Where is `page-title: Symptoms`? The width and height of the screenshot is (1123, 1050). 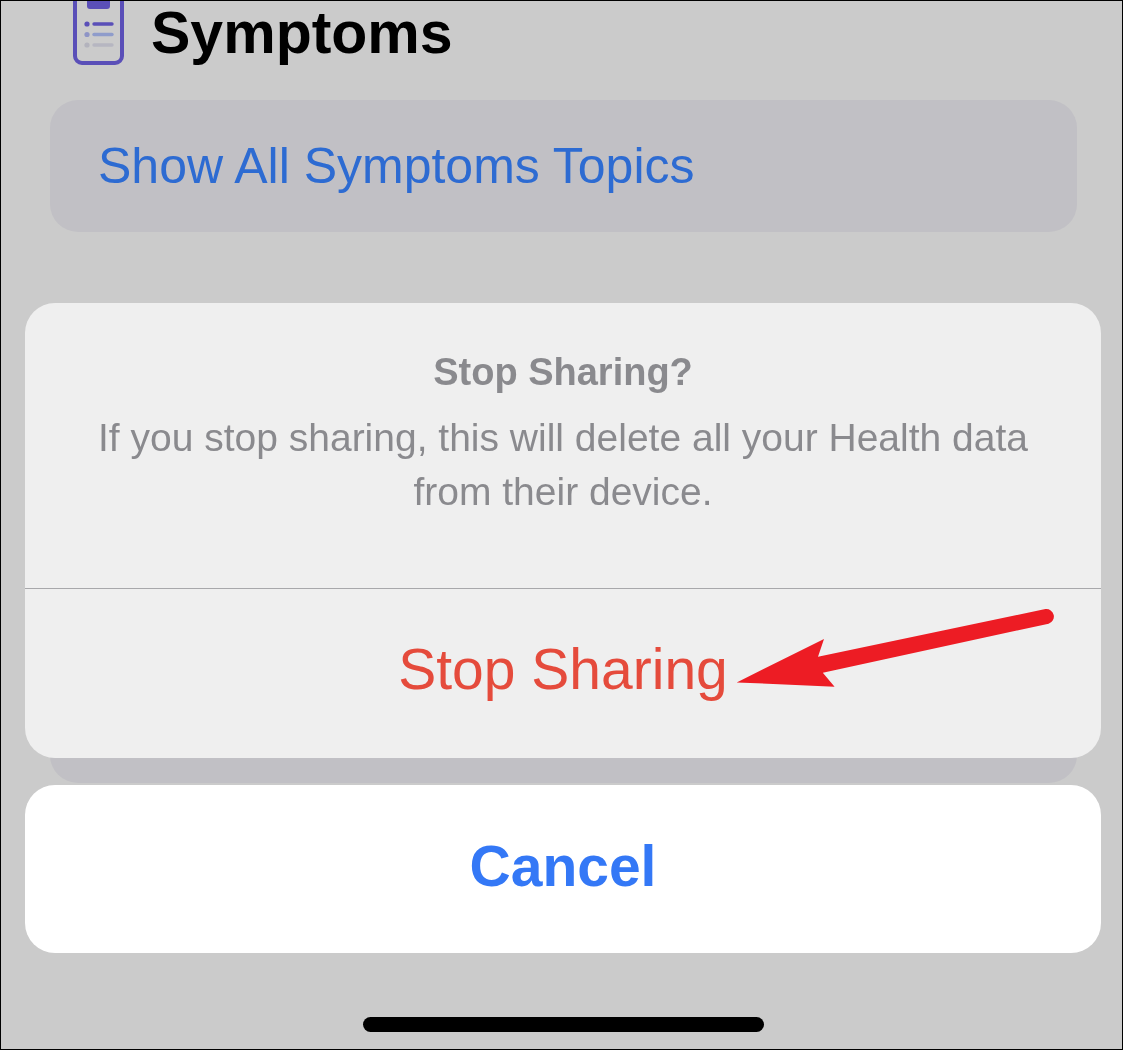 page-title: Symptoms is located at coordinates (302, 33).